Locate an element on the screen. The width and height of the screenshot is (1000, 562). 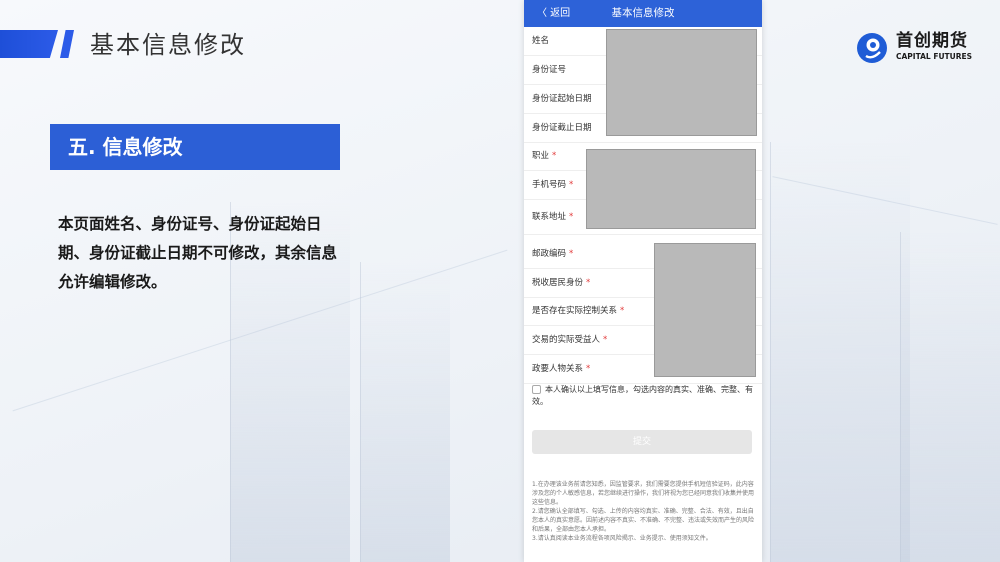
capital-futures-logo: 首创期货 CAPITAL FUTURES is located at coordinates (918, 48).